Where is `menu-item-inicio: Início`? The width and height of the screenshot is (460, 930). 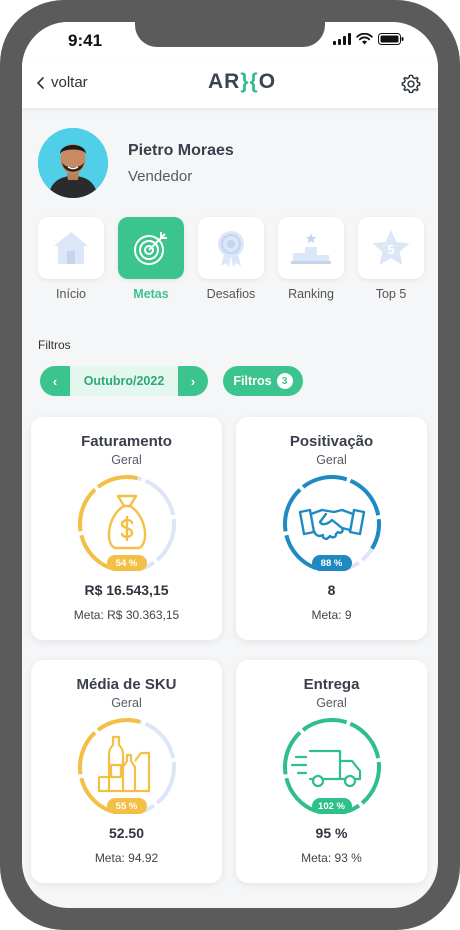
menu-item-inicio: Início is located at coordinates (71, 259).